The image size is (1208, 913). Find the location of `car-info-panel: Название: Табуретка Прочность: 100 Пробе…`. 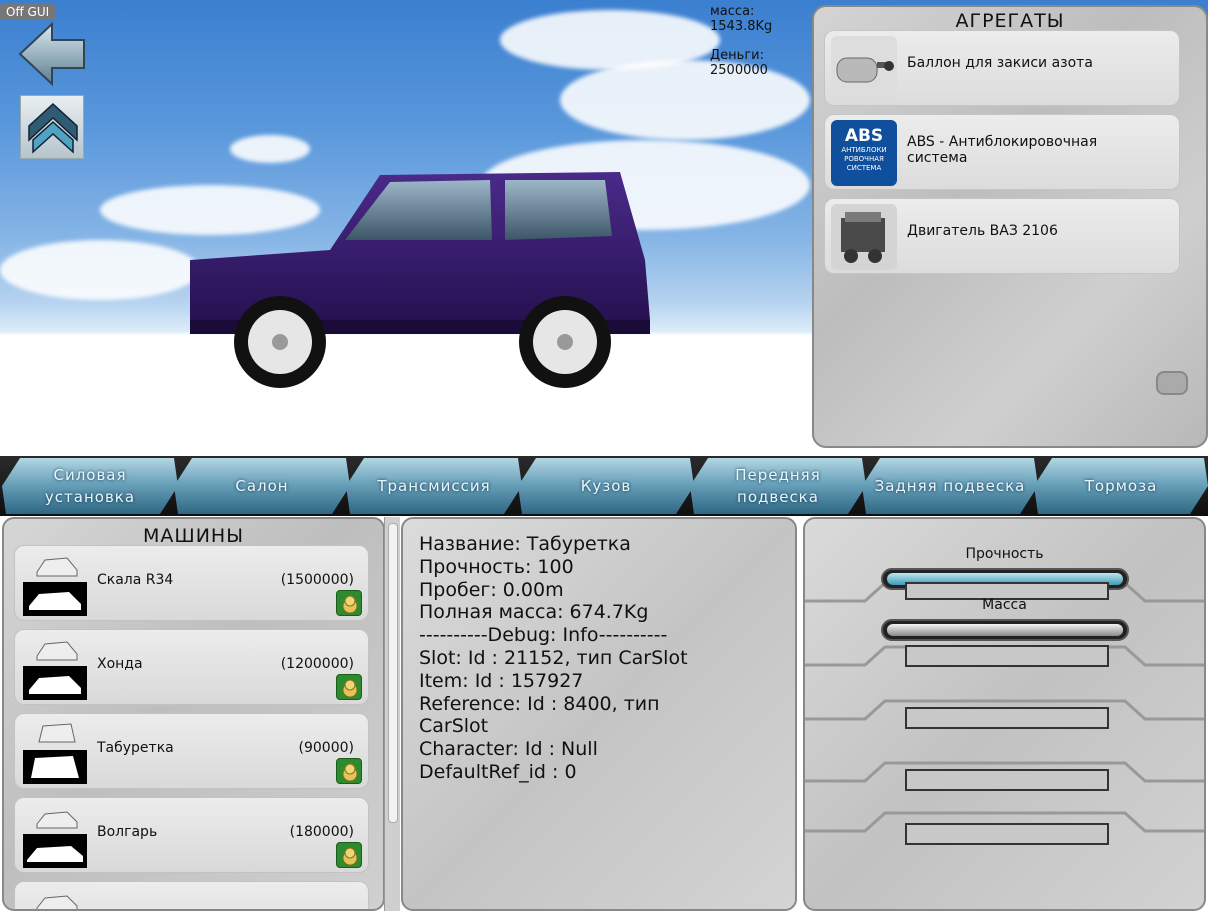

car-info-panel: Название: Табуретка Прочность: 100 Пробе… is located at coordinates (599, 714).